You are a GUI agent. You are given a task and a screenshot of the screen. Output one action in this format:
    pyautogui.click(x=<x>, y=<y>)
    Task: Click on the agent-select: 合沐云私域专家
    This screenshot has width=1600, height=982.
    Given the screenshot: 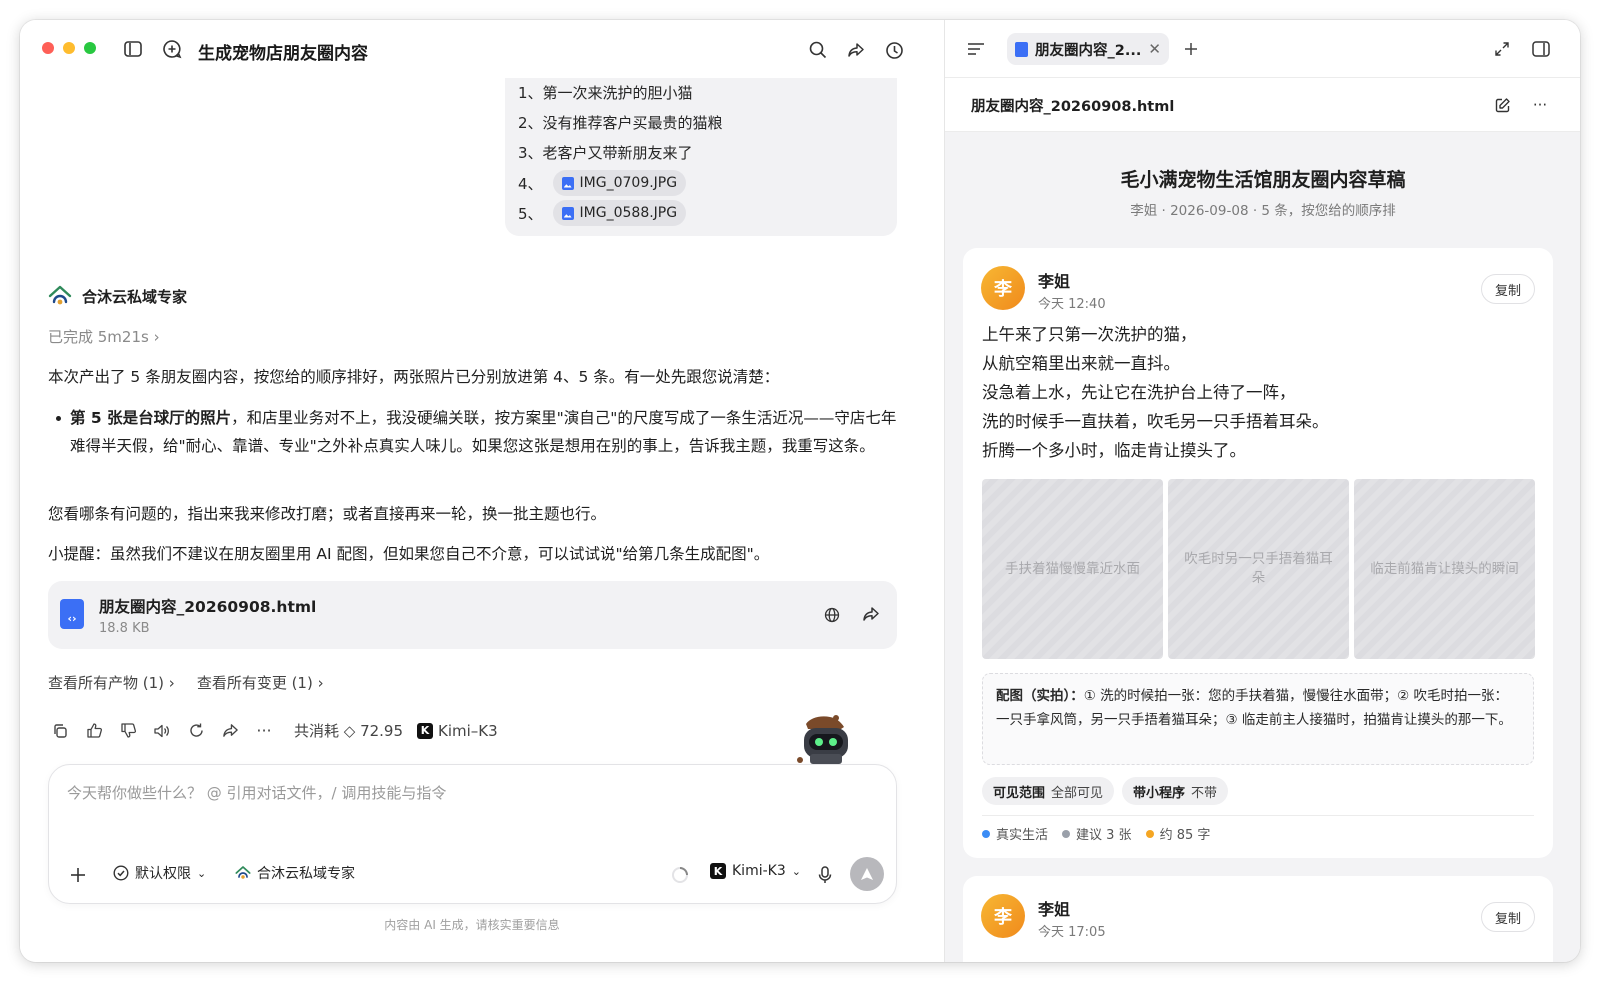 What is the action you would take?
    pyautogui.click(x=295, y=873)
    